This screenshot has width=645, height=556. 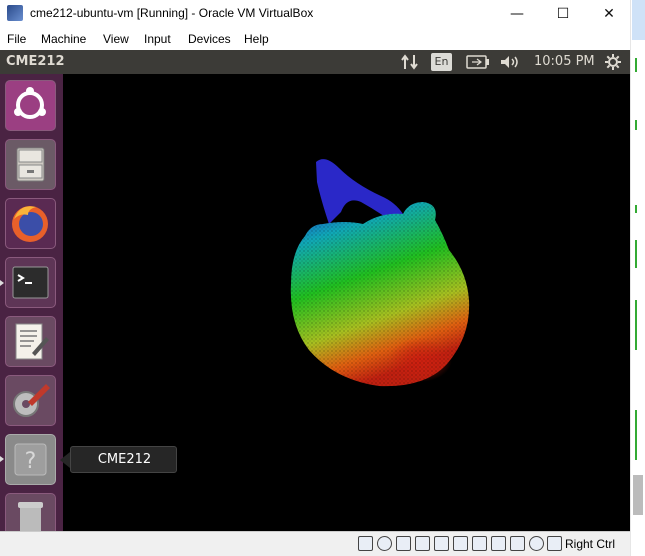 I want to click on gear-icon, so click(x=613, y=62).